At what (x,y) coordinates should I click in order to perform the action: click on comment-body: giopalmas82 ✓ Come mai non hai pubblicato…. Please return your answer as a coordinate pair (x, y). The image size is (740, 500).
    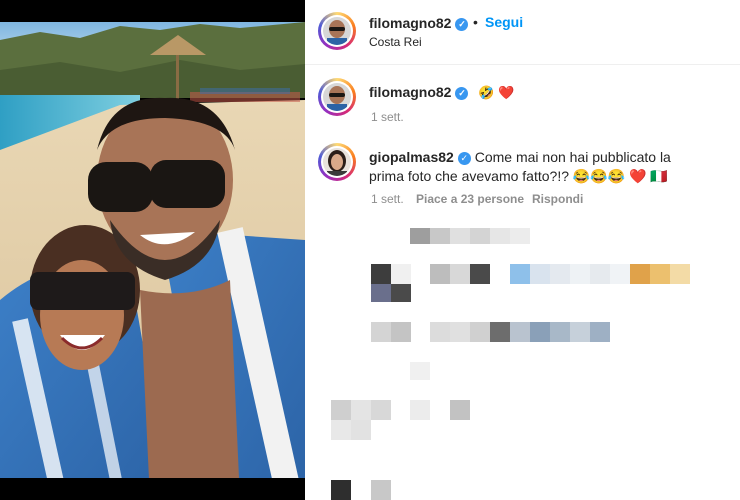
    Looking at the image, I should click on (534, 167).